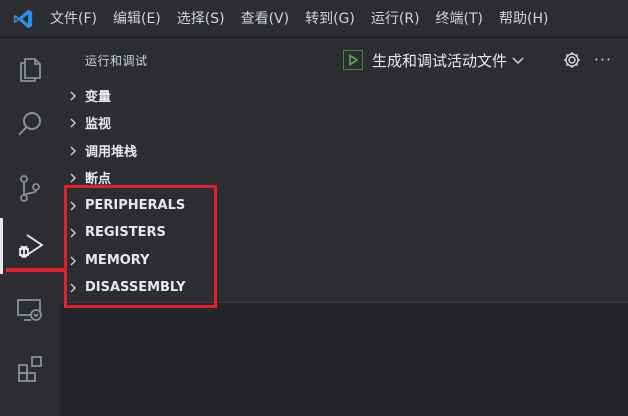  I want to click on section-disassembly: DISASSEMBLY, so click(344, 287).